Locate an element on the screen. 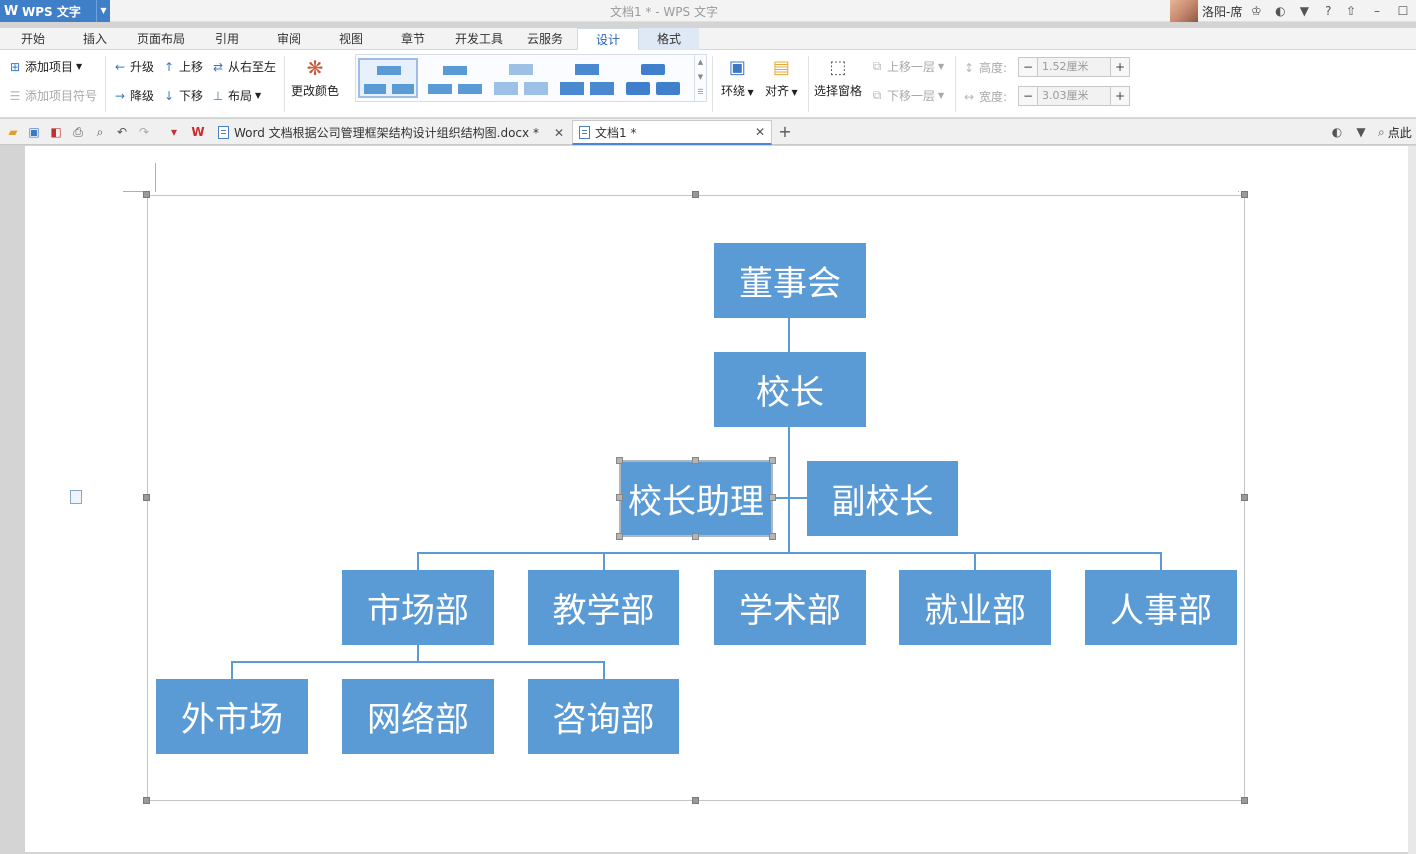 The image size is (1416, 854). help-icon: ? is located at coordinates (1328, 11).